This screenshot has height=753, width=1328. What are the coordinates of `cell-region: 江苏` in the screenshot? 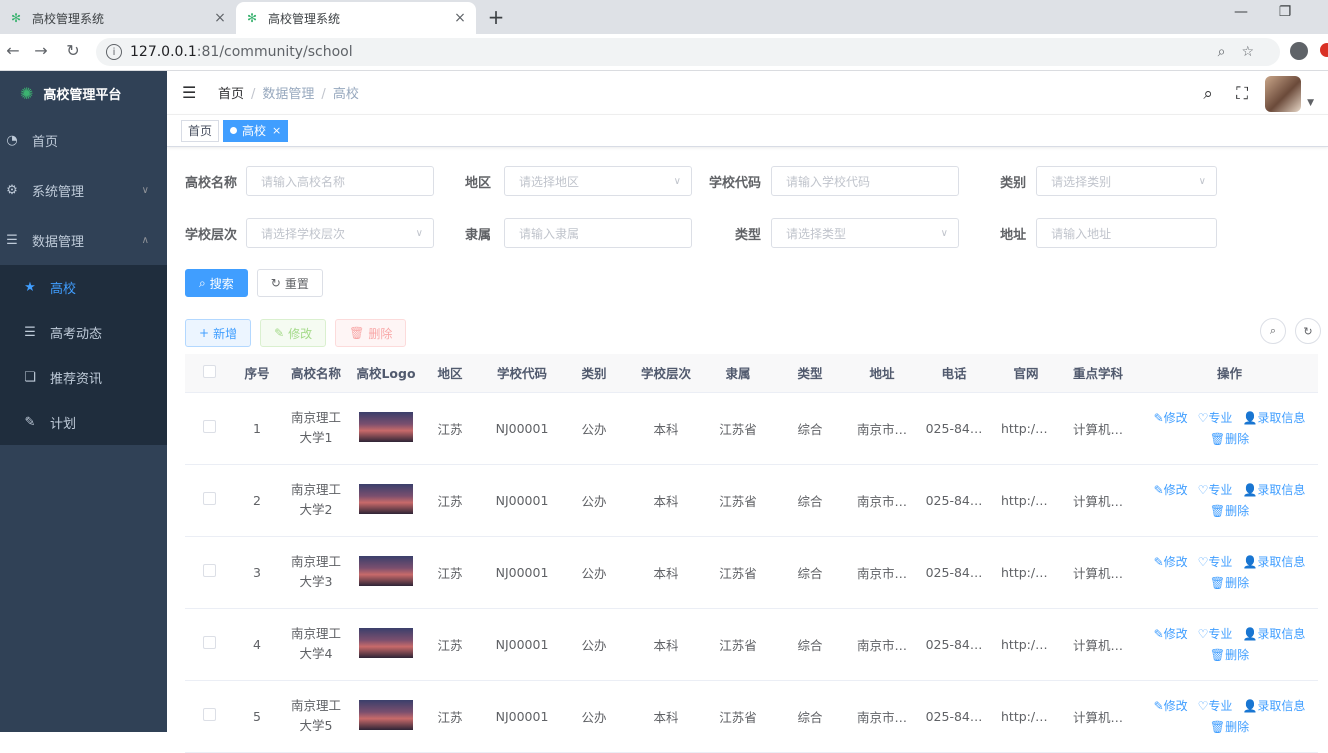 It's located at (450, 428).